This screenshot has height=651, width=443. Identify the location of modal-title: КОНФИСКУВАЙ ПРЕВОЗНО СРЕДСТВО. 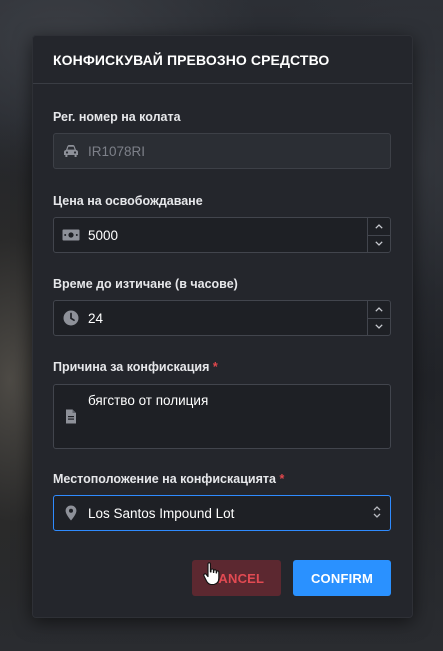
(191, 59).